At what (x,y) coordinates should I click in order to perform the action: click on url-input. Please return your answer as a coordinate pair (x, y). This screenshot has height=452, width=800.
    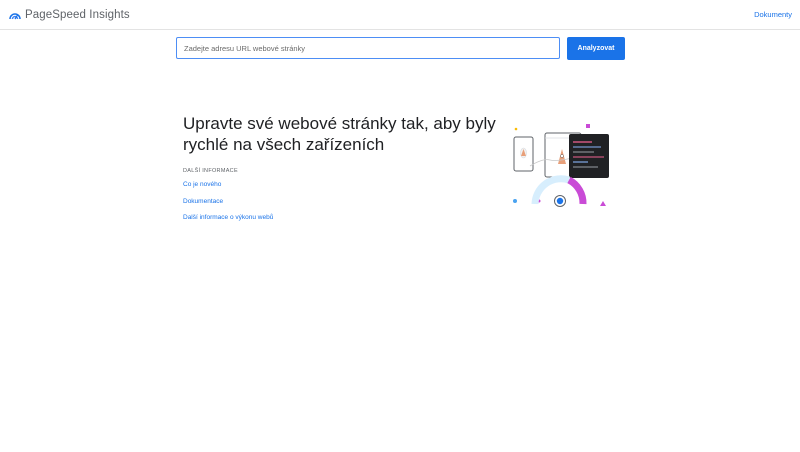
    Looking at the image, I should click on (368, 48).